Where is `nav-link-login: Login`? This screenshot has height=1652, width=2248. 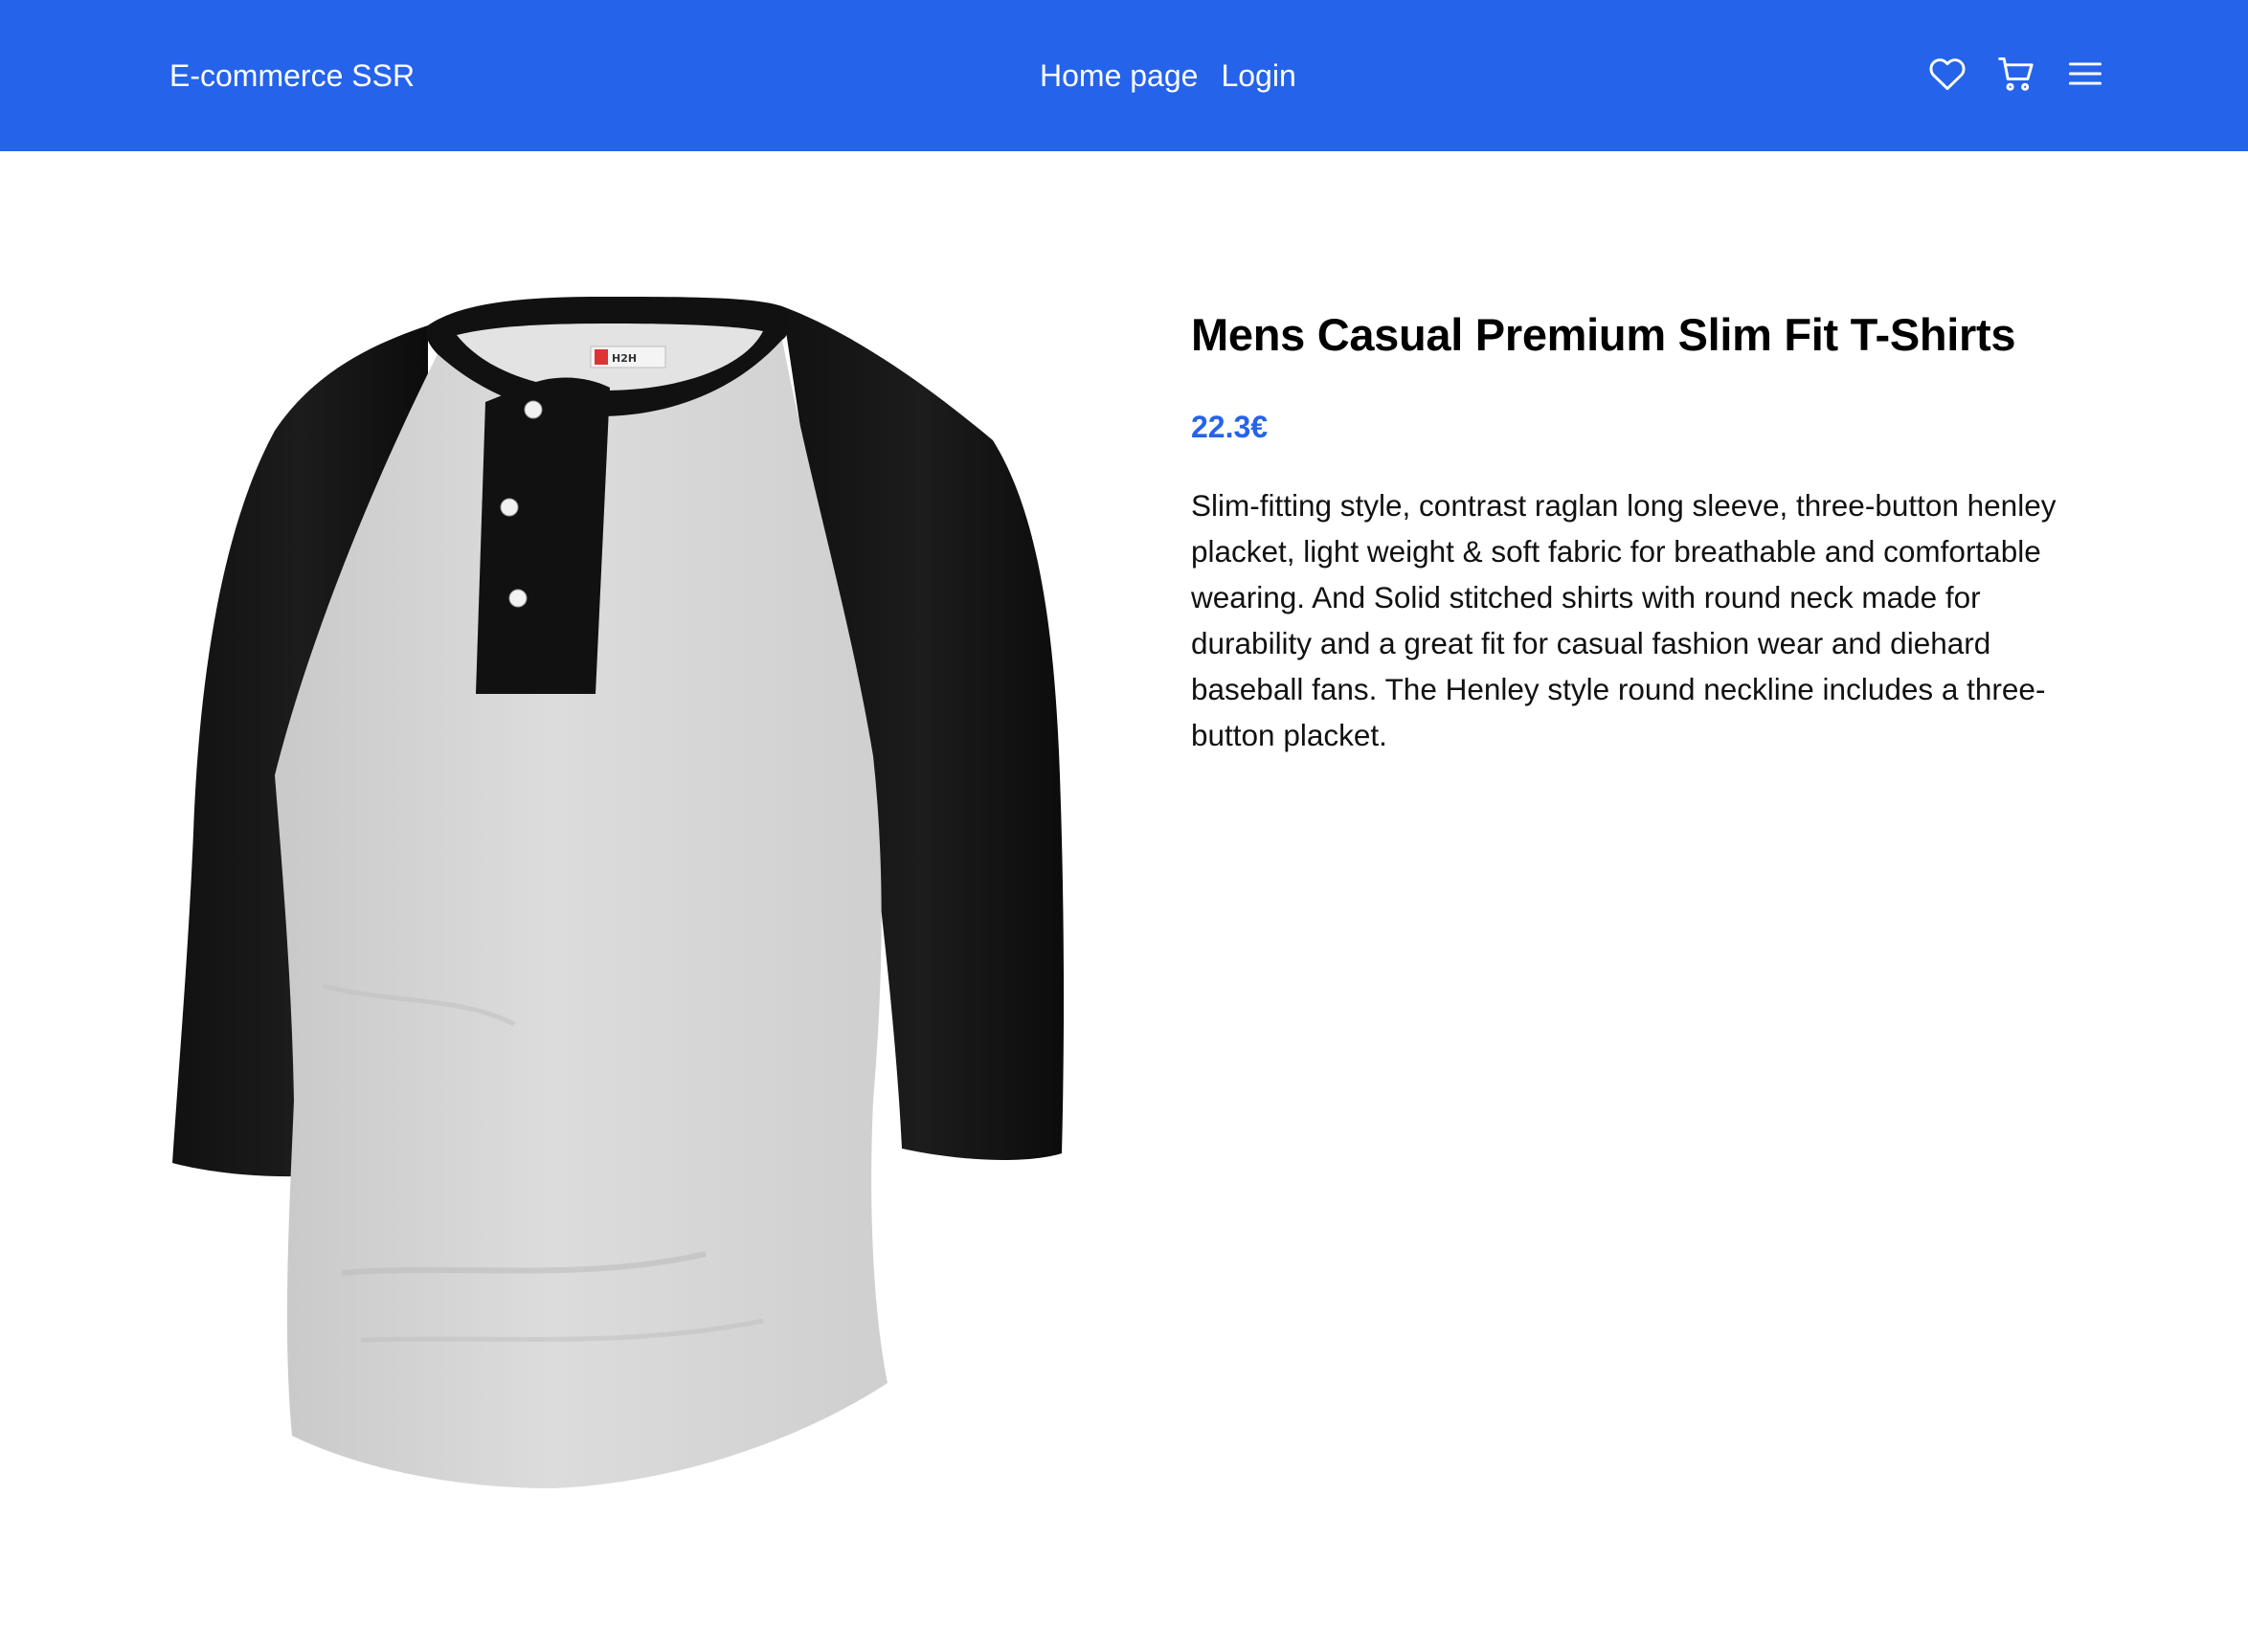
nav-link-login: Login is located at coordinates (1258, 76).